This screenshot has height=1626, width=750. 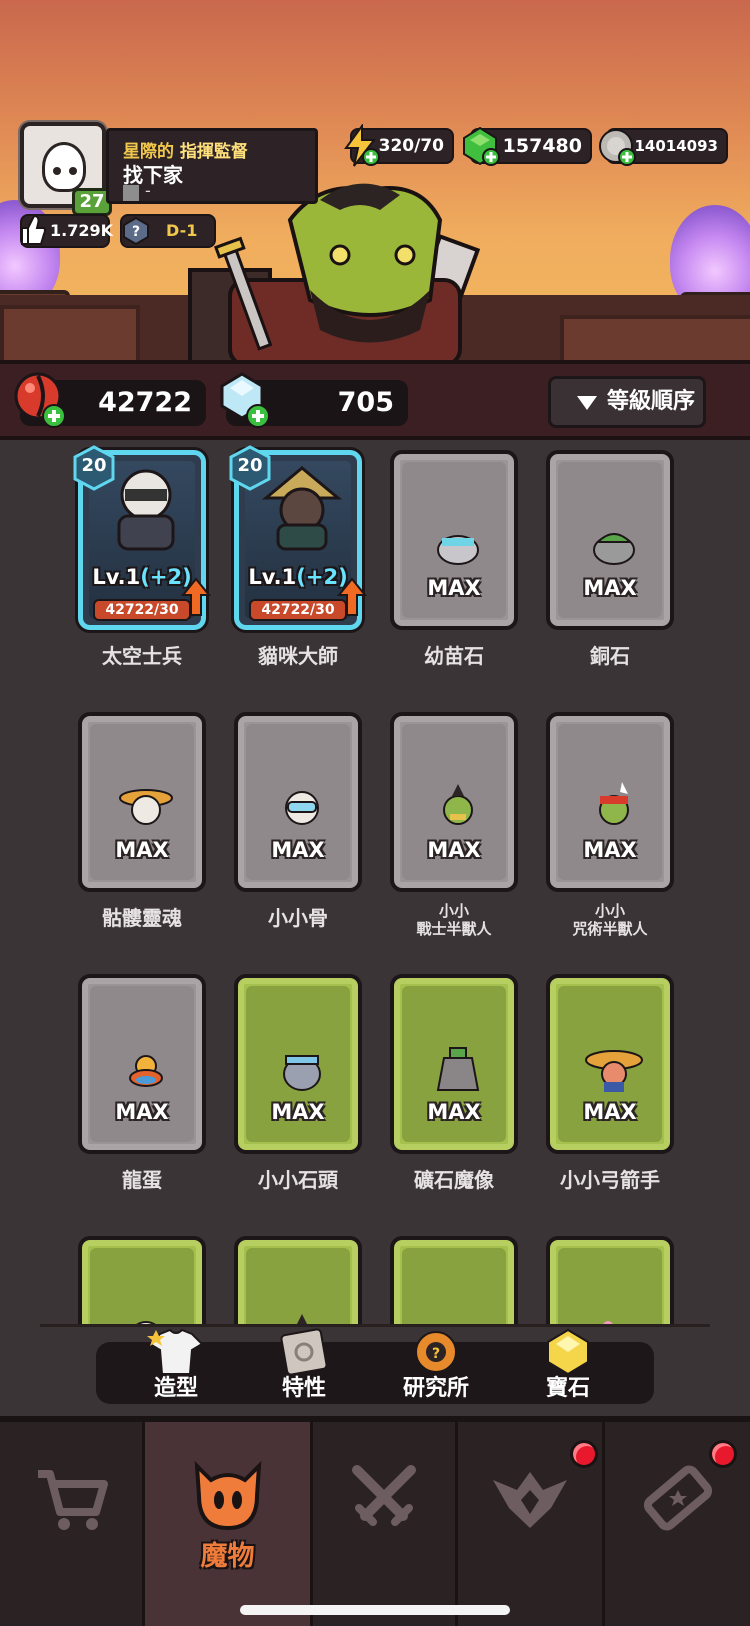 I want to click on monster-cell: MAX 骷髏靈魂, so click(x=142, y=821).